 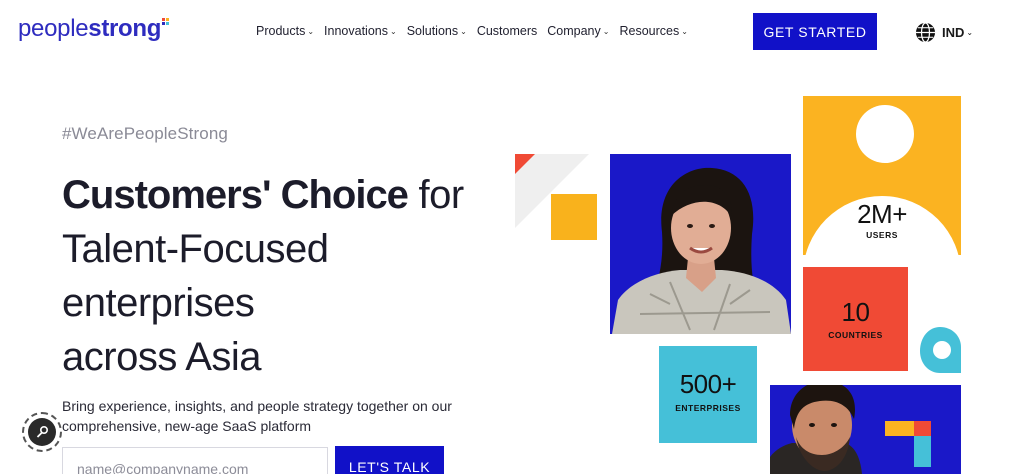 I want to click on region-selector: IND ⌄, so click(x=944, y=32).